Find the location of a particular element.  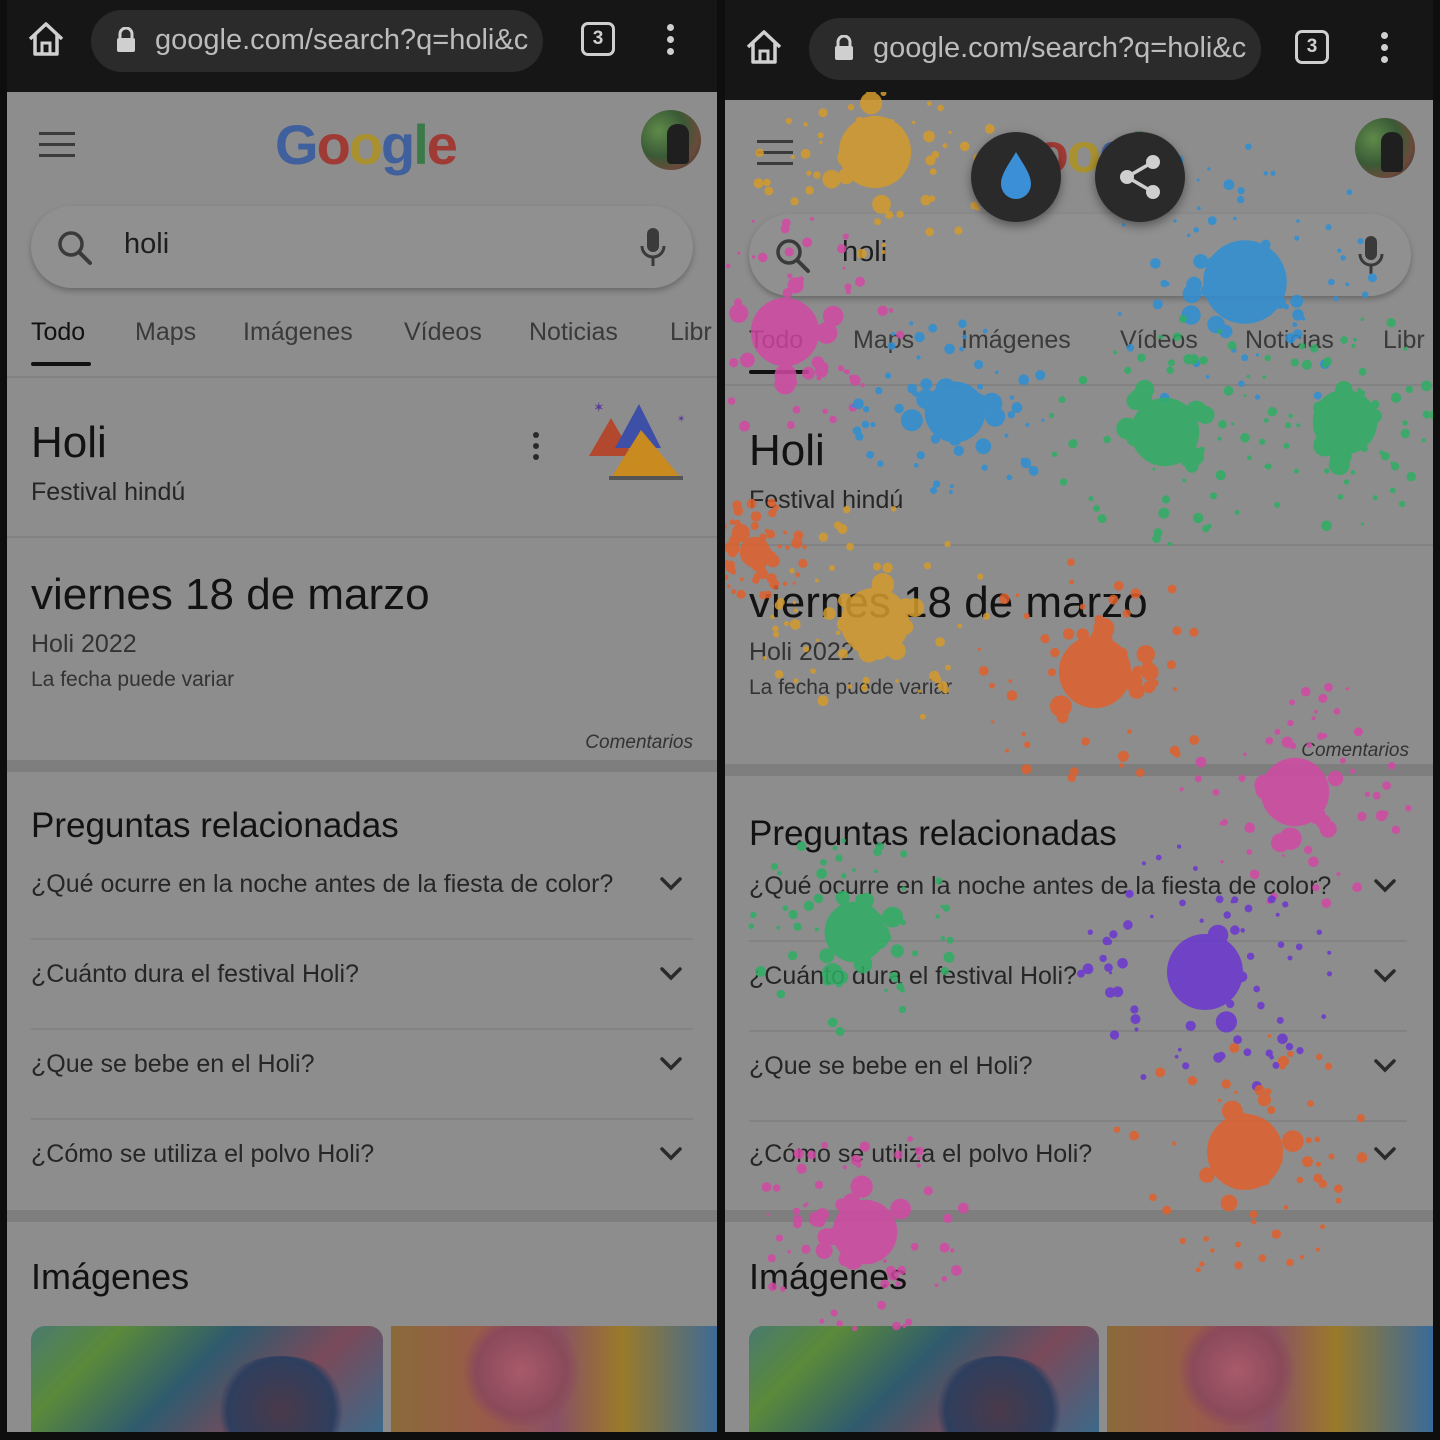

url-text: google.com/search?q=holi&c is located at coordinates (1060, 48).